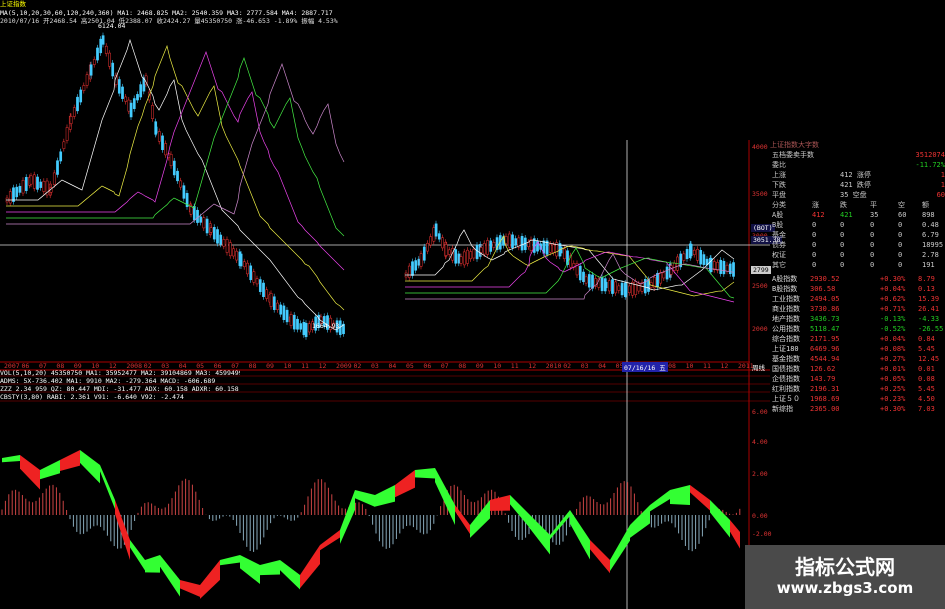  What do you see at coordinates (760, 474) in the screenshot?
I see `osc-y-tick: 2.00` at bounding box center [760, 474].